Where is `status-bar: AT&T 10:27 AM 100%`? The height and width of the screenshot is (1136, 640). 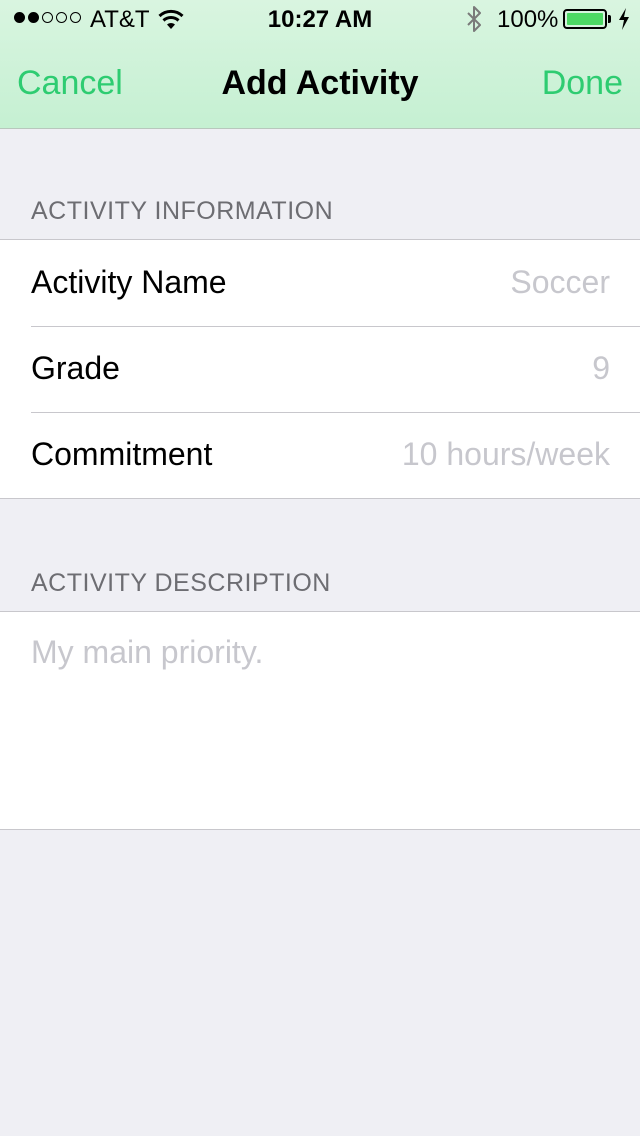 status-bar: AT&T 10:27 AM 100% is located at coordinates (320, 20).